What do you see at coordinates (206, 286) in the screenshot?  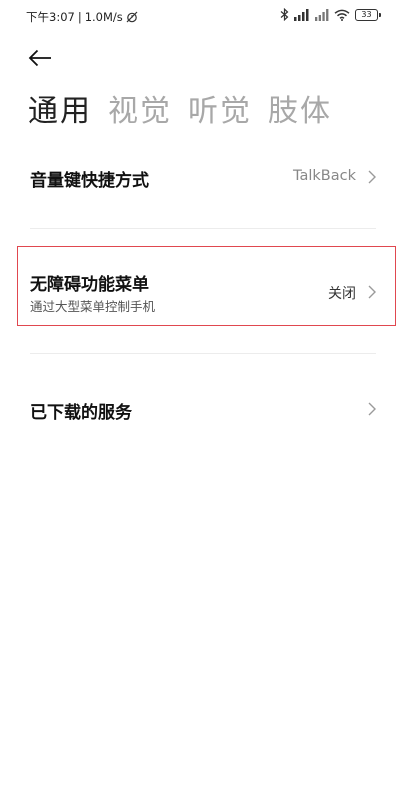 I see `highlight-box` at bounding box center [206, 286].